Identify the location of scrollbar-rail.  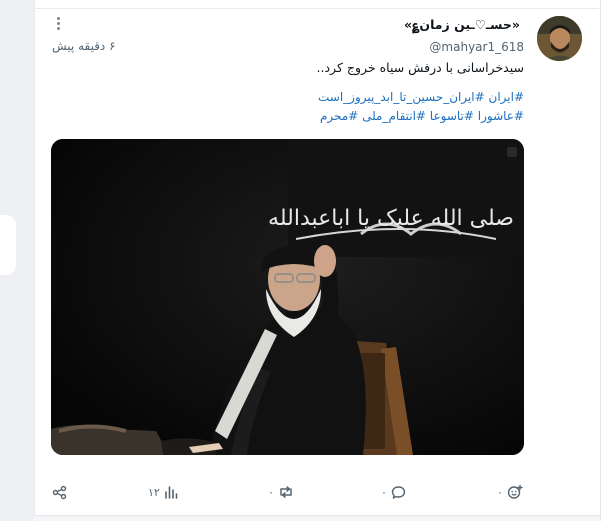
(605, 260).